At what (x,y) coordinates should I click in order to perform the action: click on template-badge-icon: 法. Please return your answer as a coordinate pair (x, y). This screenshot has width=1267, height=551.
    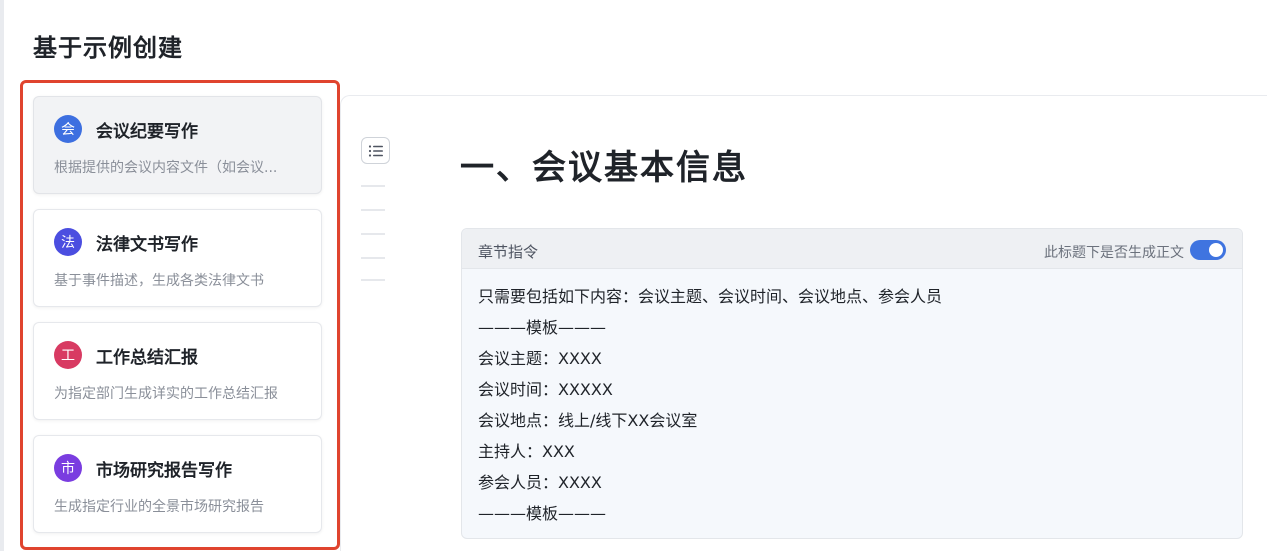
    Looking at the image, I should click on (68, 242).